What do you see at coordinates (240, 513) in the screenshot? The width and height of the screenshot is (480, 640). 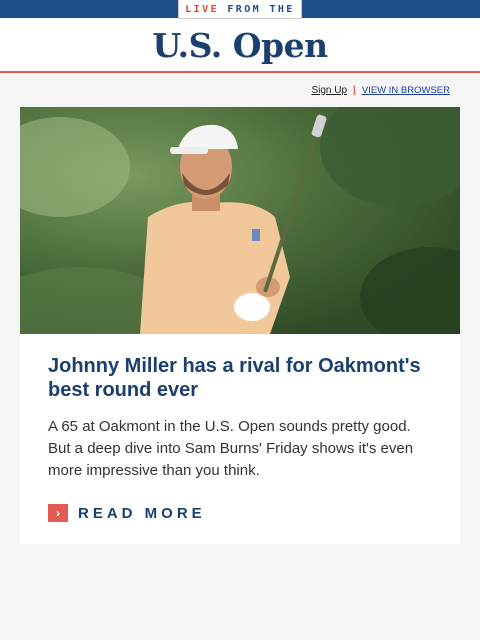 I see `read-more-button: › READ MORE` at bounding box center [240, 513].